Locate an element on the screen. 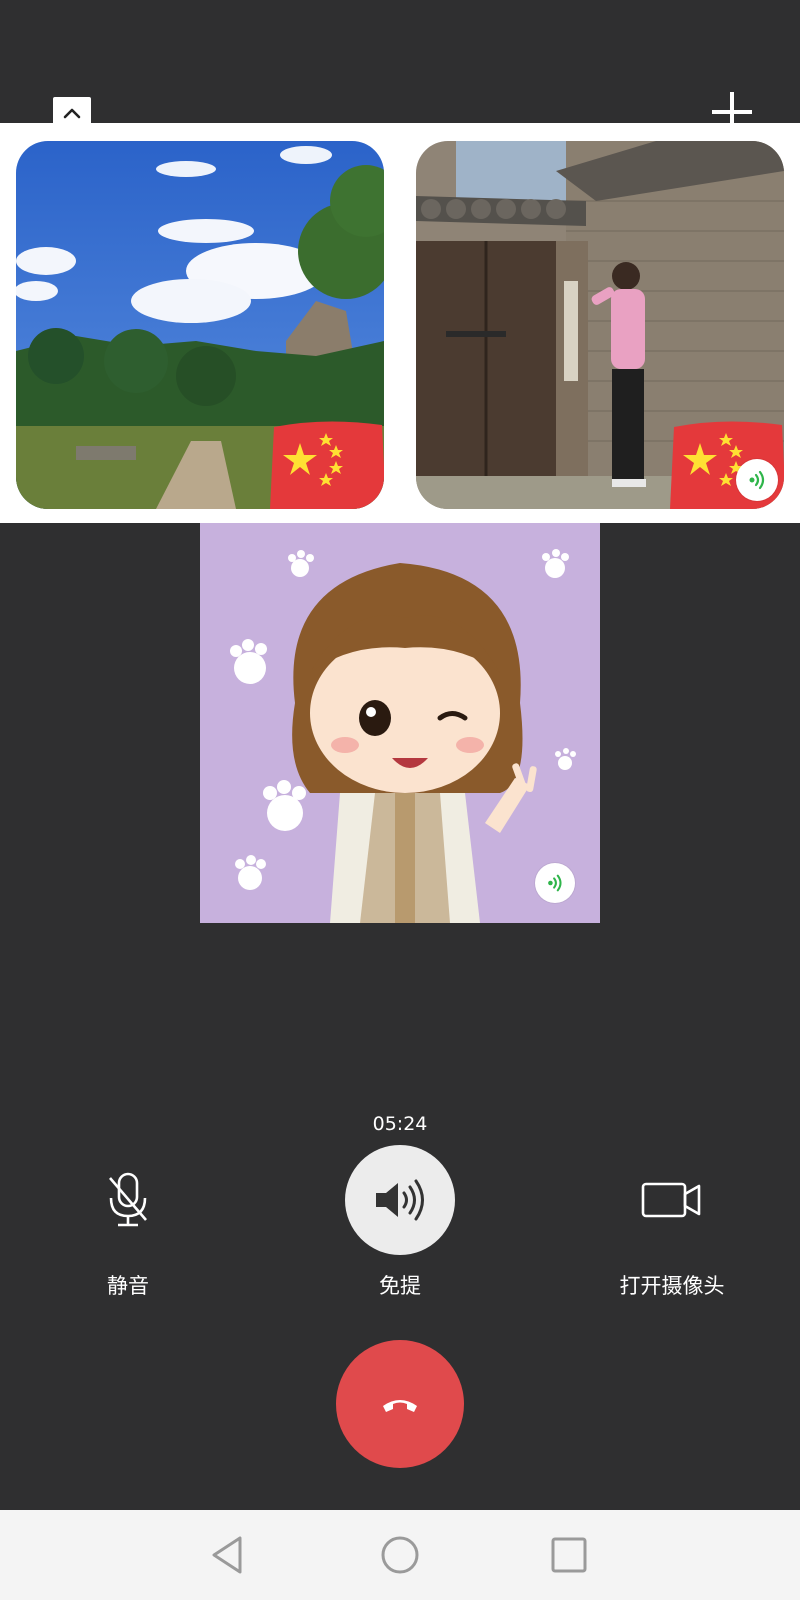  hangup-button is located at coordinates (400, 1404).